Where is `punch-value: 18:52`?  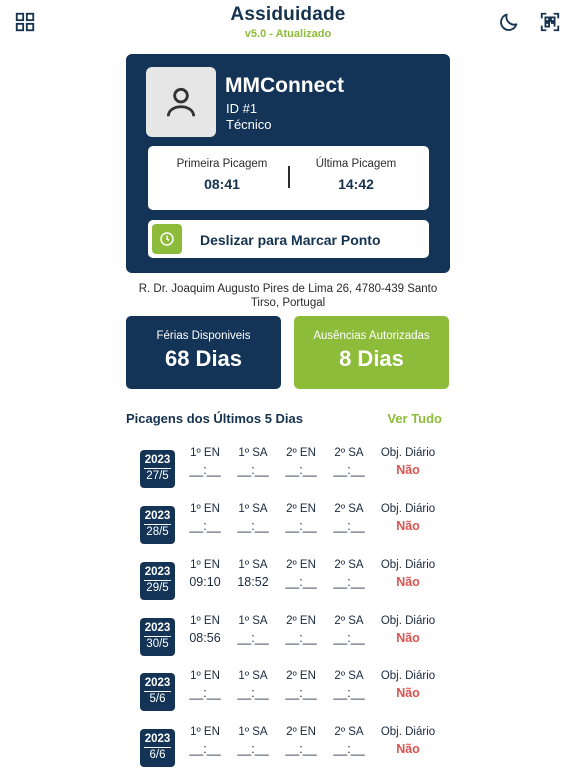
punch-value: 18:52 is located at coordinates (253, 582).